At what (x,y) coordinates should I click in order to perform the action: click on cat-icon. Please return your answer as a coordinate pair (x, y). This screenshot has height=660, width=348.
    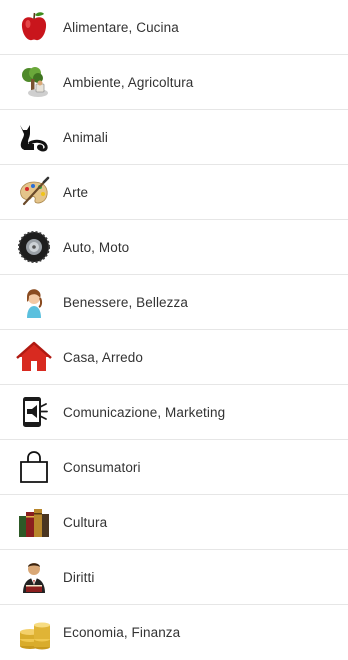
    Looking at the image, I should click on (34, 137).